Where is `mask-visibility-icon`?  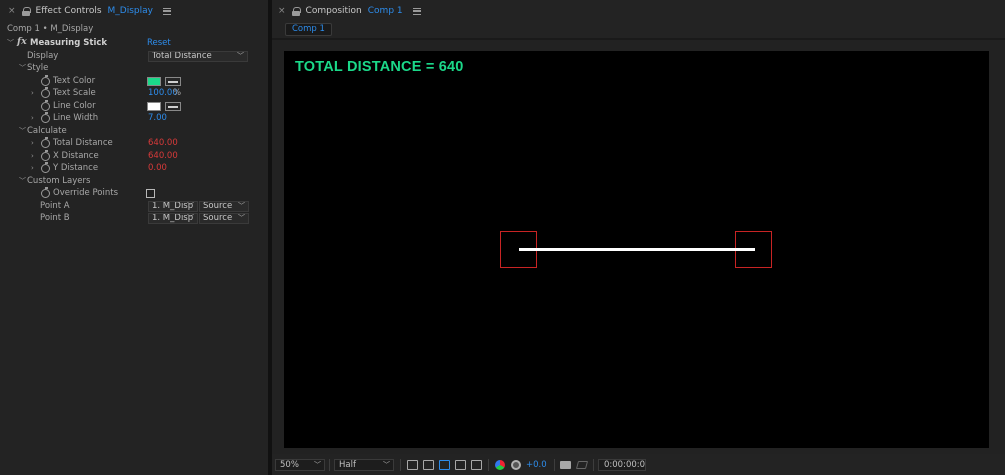 mask-visibility-icon is located at coordinates (444, 465).